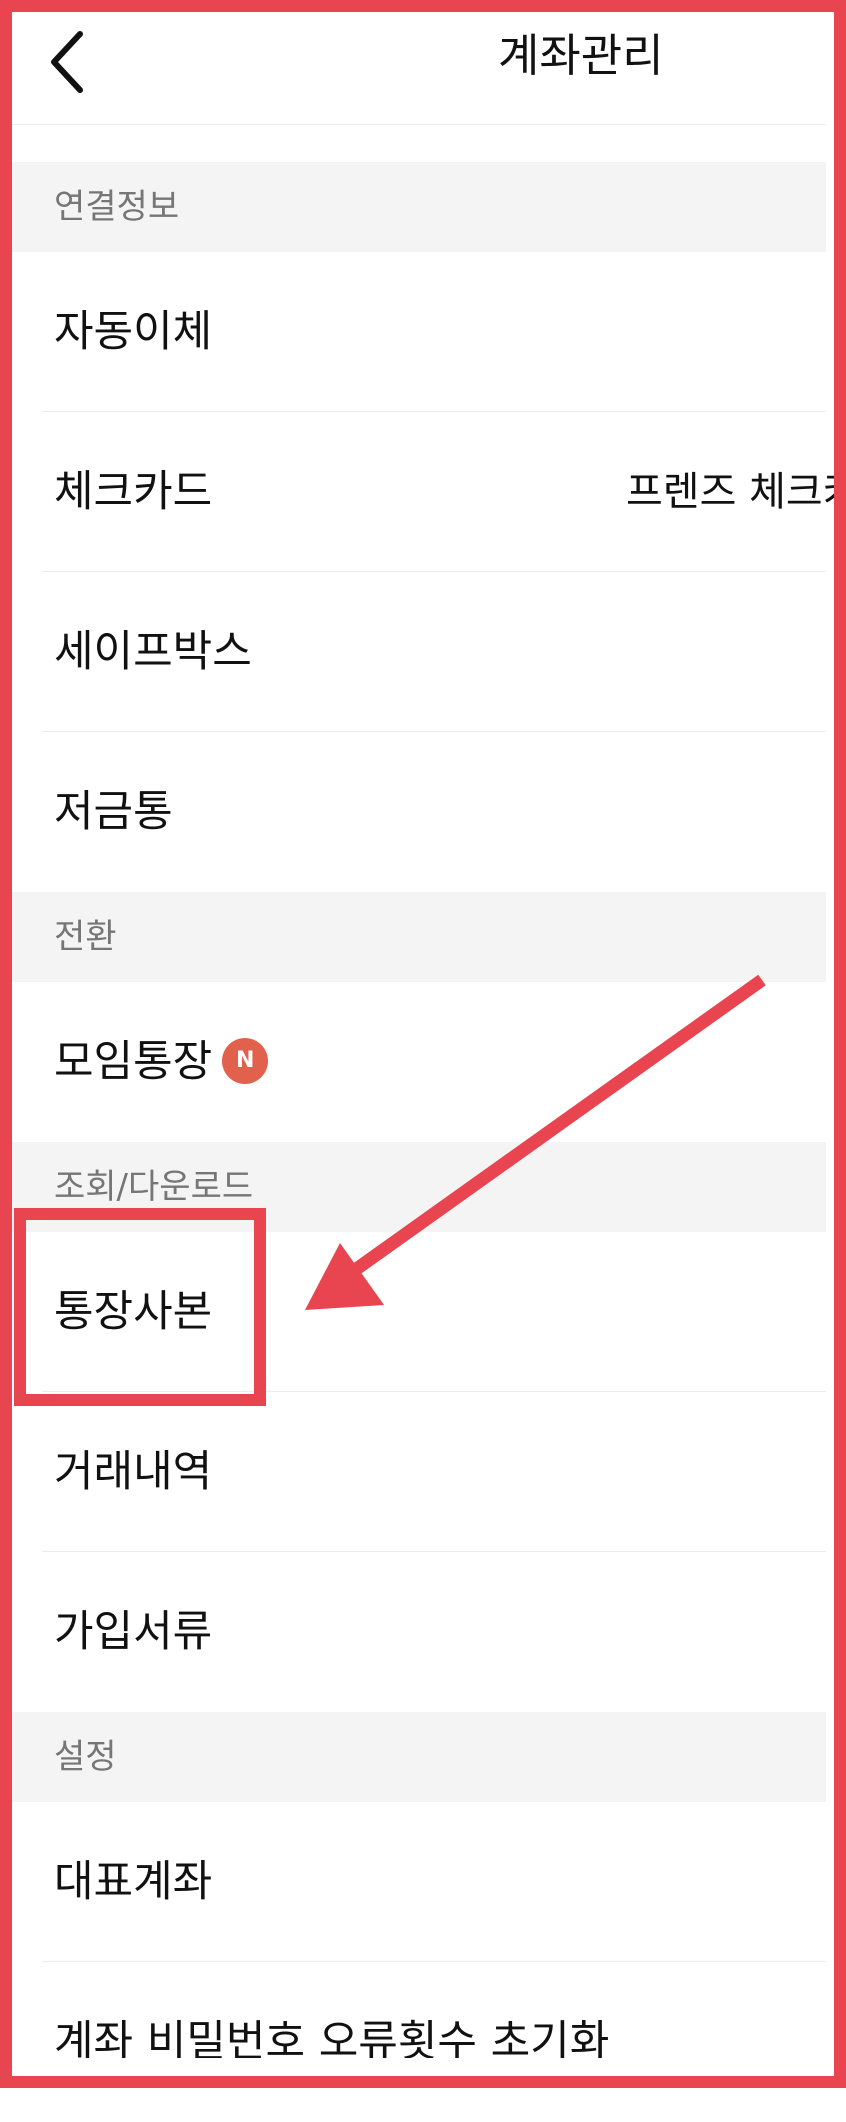 This screenshot has width=846, height=2122. What do you see at coordinates (133, 1632) in the screenshot?
I see `menu-item-label: 가입서류` at bounding box center [133, 1632].